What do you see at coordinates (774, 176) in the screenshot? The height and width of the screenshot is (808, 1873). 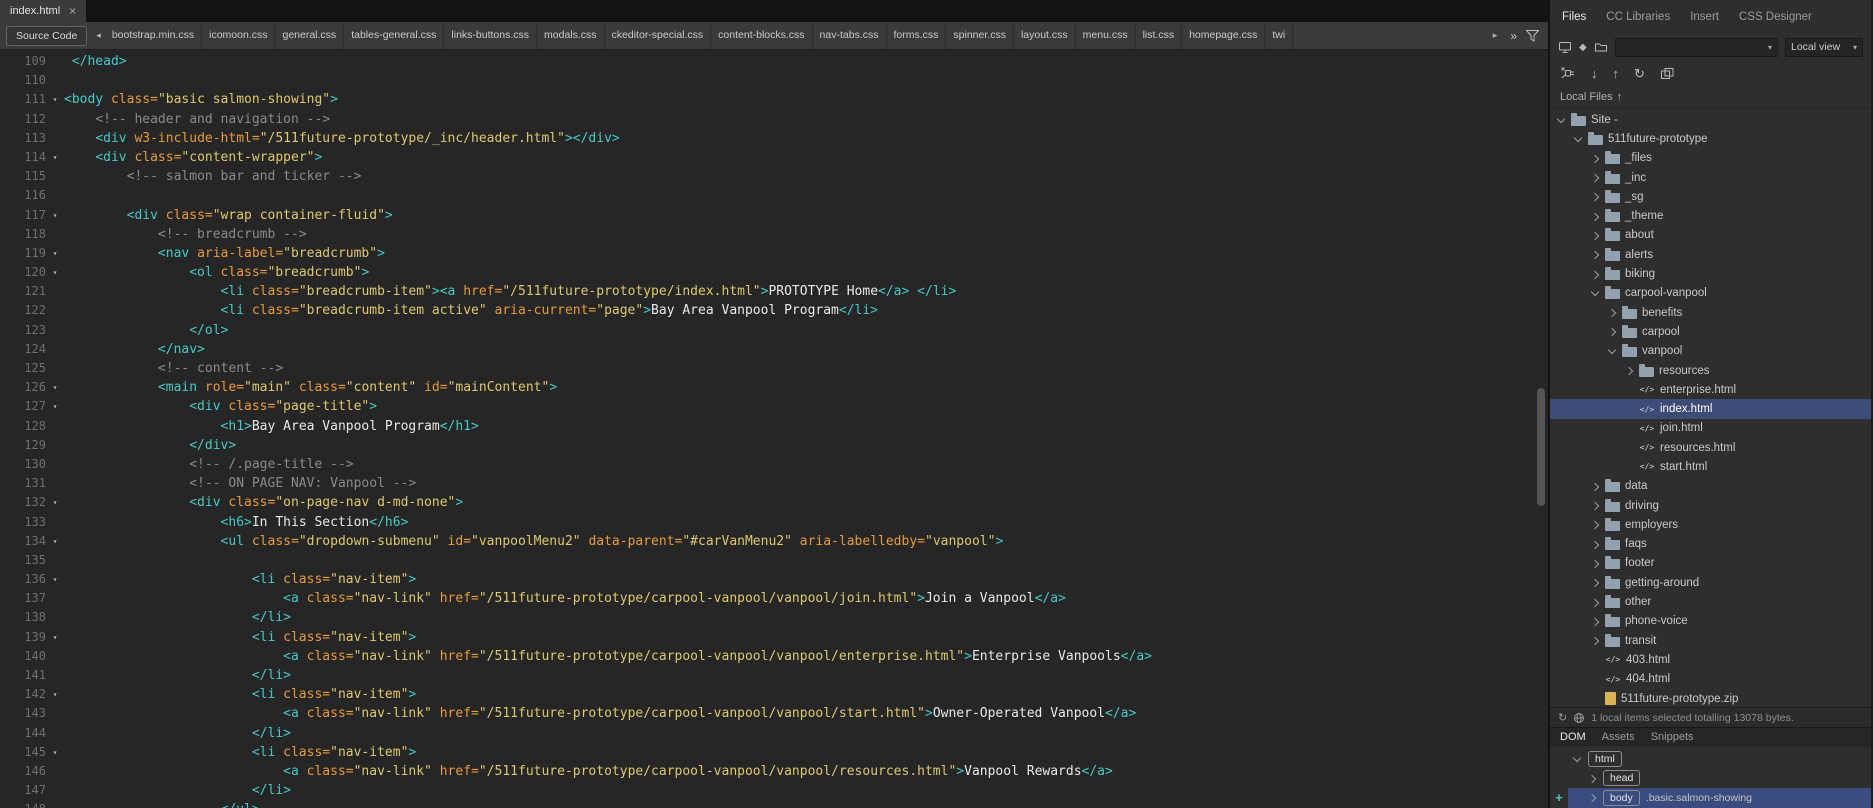 I see `code-line: 115 <!-- salmon bar and ticker -->` at bounding box center [774, 176].